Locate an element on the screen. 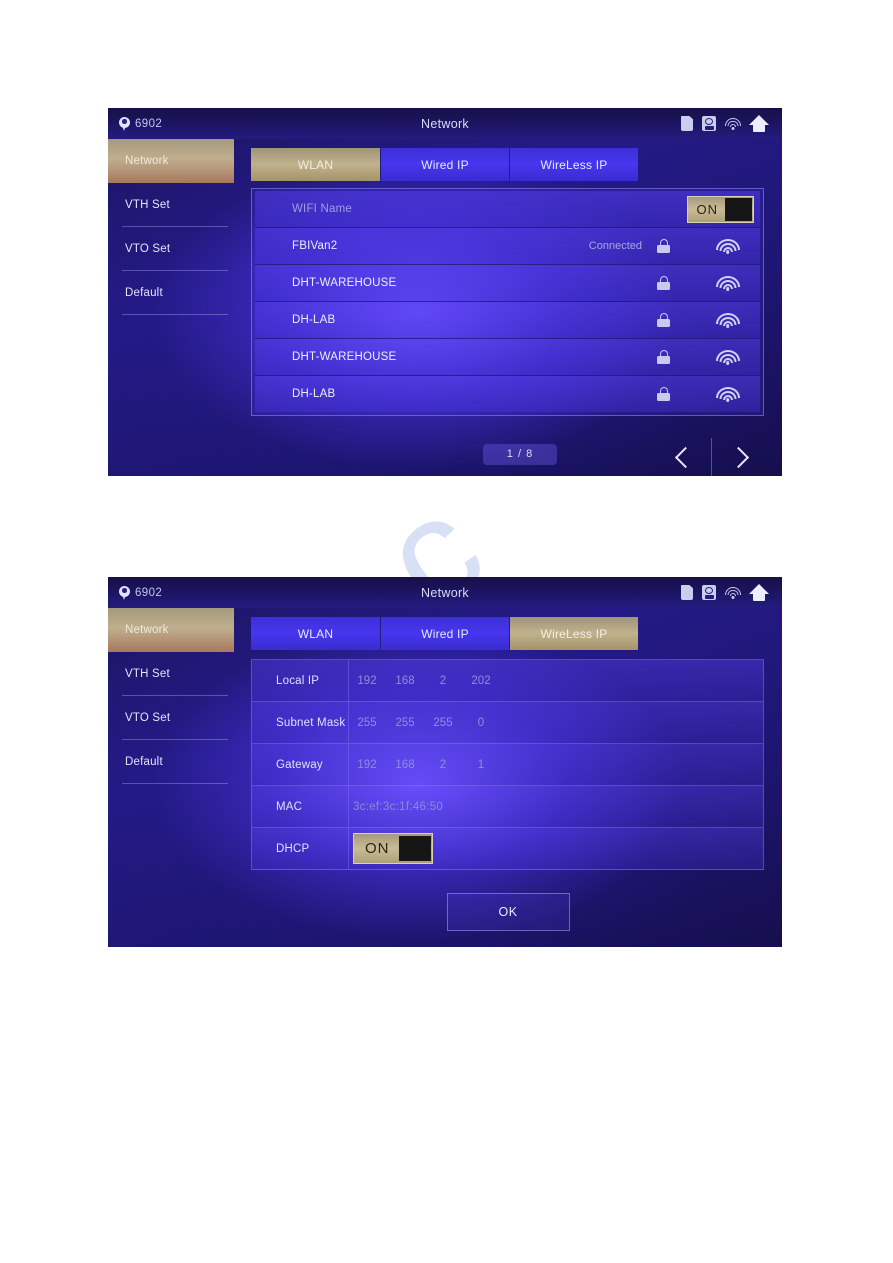  ok-button-label: OK is located at coordinates (508, 912).